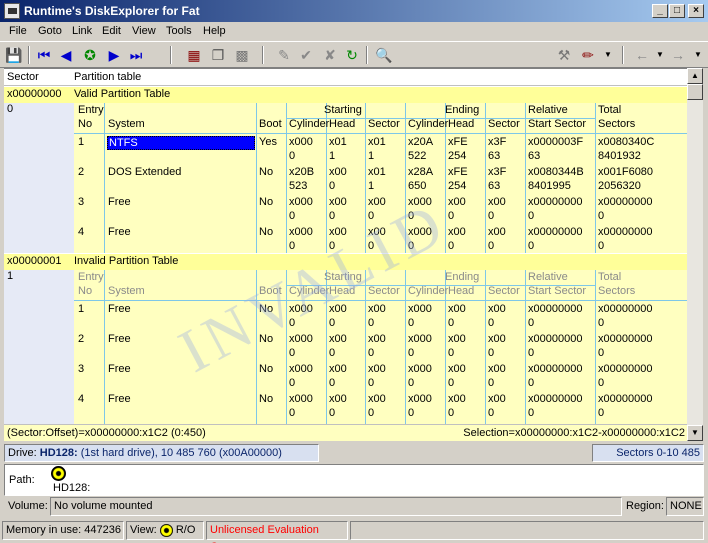 The width and height of the screenshot is (708, 543). Describe the element at coordinates (588, 55) in the screenshot. I see `marker-icon: ✏` at that location.